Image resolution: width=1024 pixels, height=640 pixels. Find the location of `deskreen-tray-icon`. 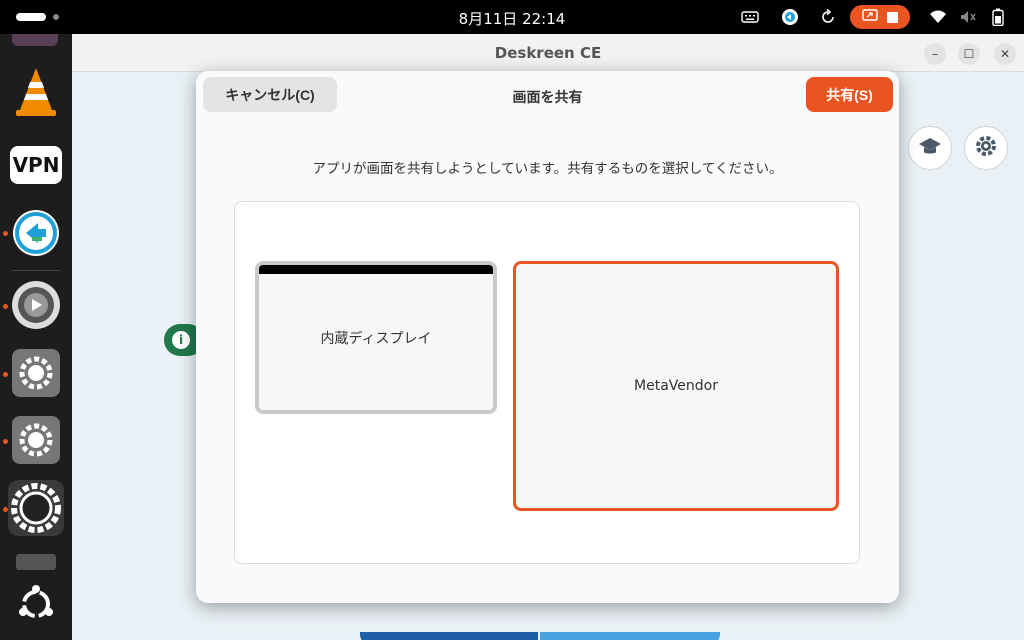

deskreen-tray-icon is located at coordinates (790, 17).